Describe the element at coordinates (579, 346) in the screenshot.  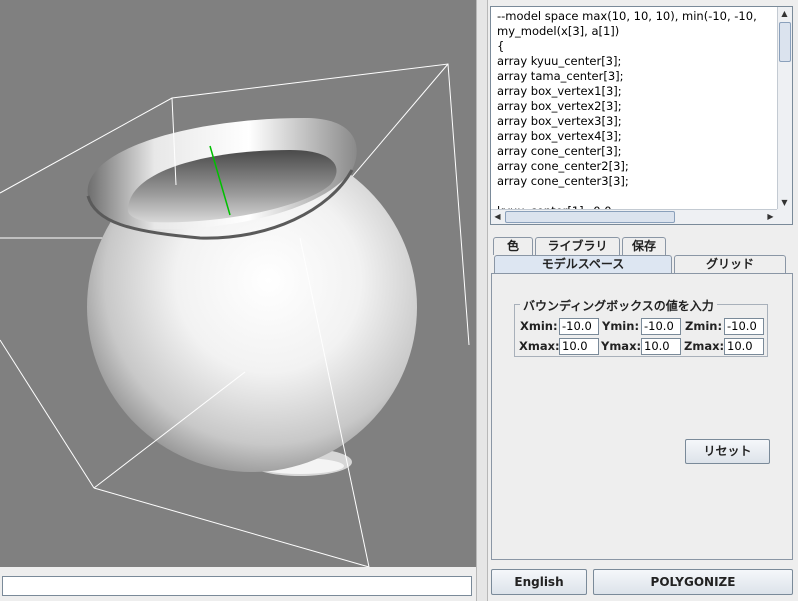
I see `xmax-field: 10.0` at that location.